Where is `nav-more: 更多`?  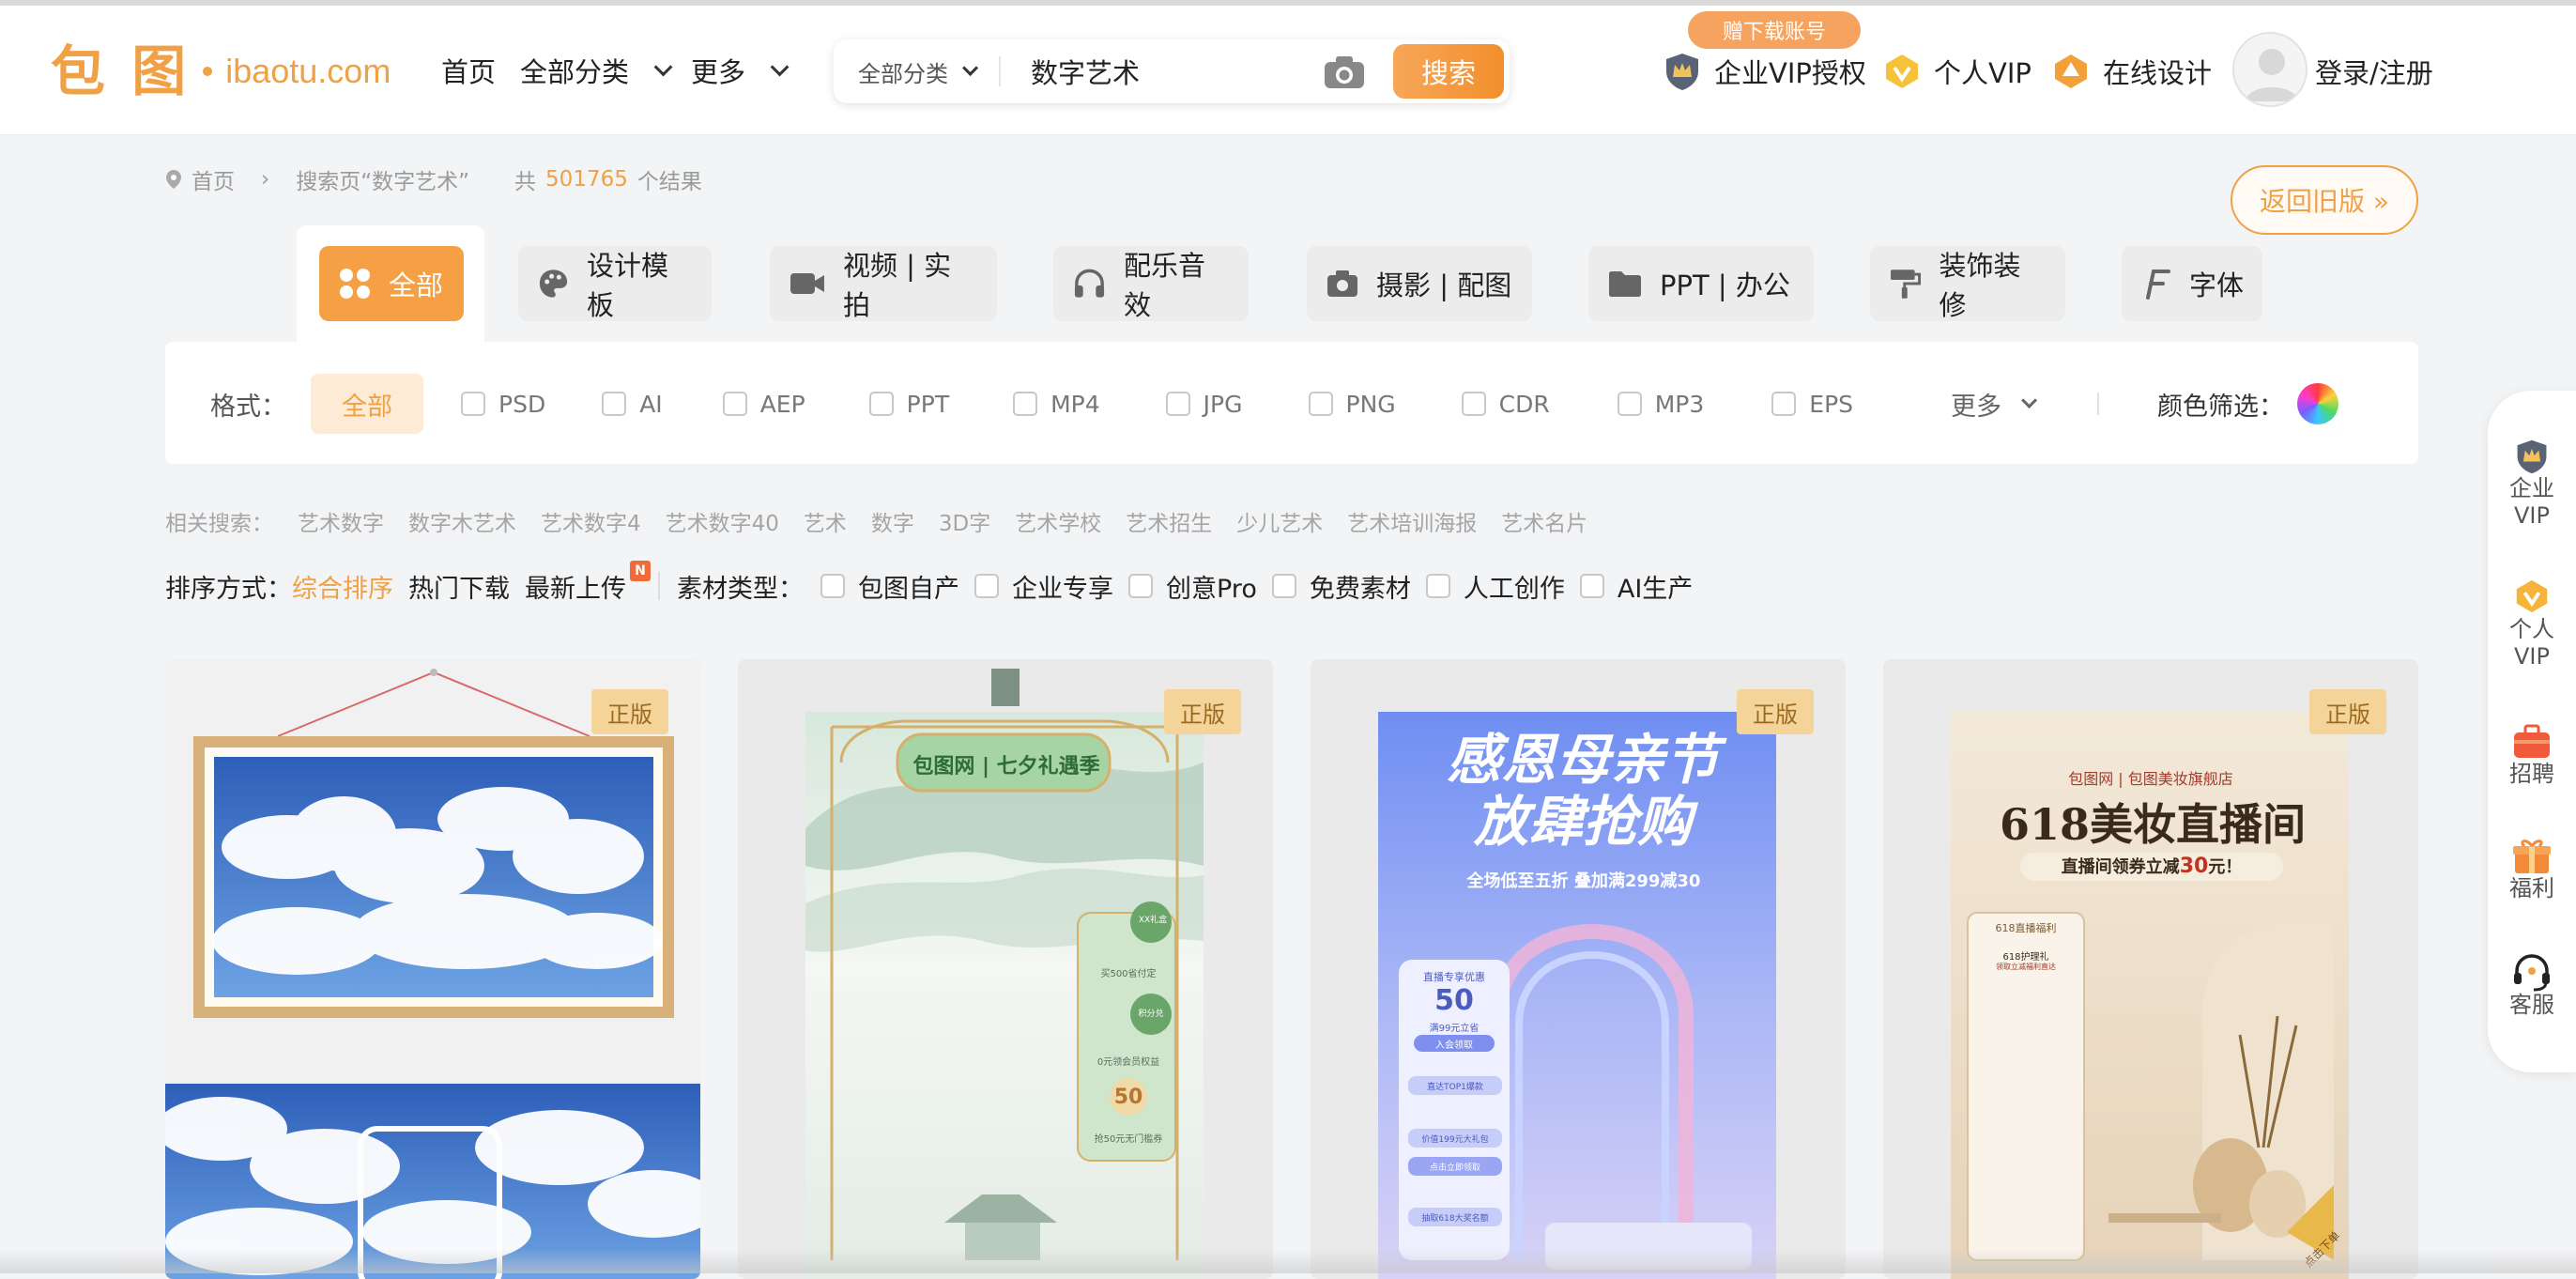
nav-more: 更多 is located at coordinates (741, 70).